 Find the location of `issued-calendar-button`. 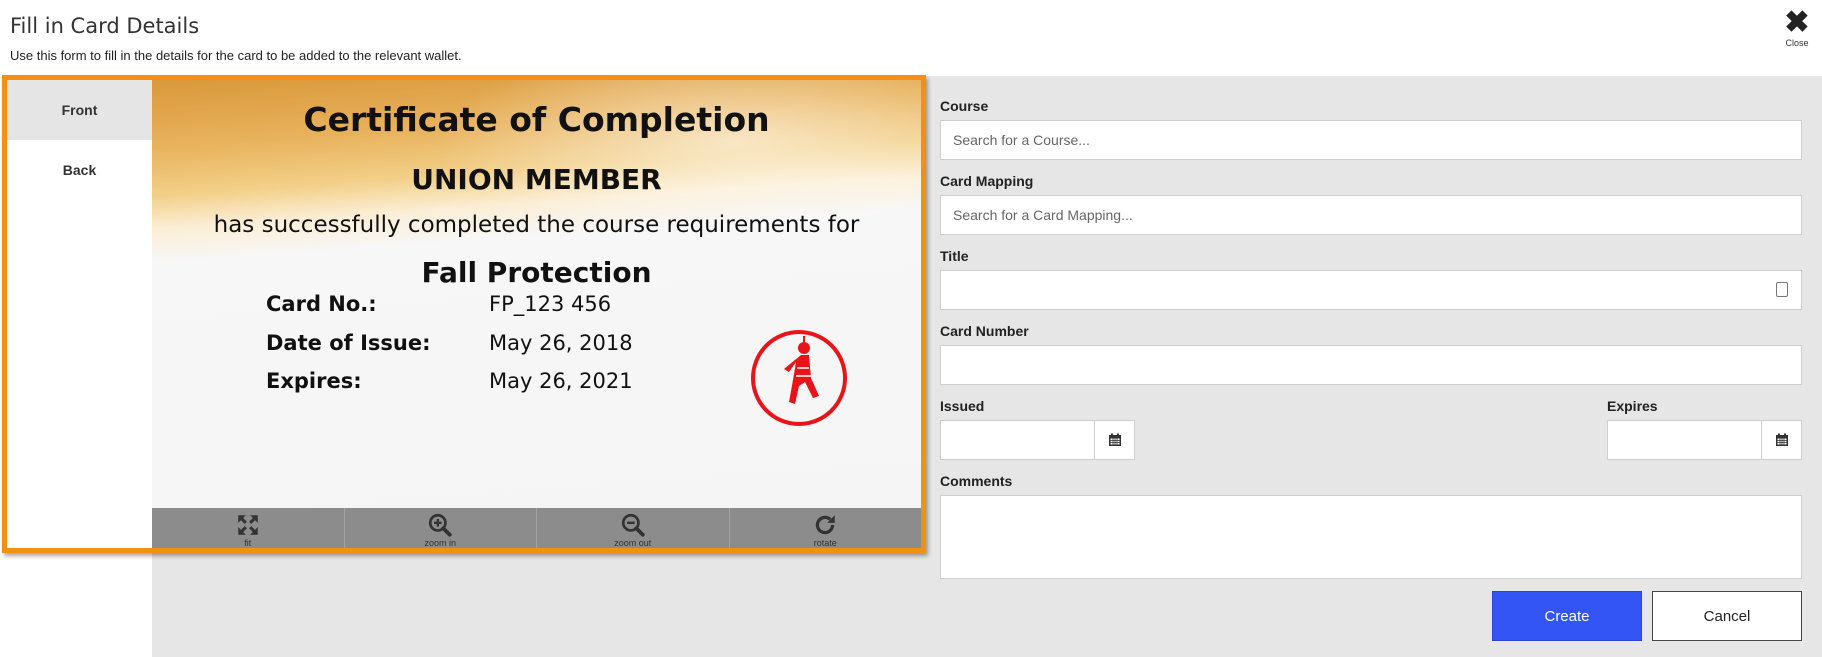

issued-calendar-button is located at coordinates (1115, 440).